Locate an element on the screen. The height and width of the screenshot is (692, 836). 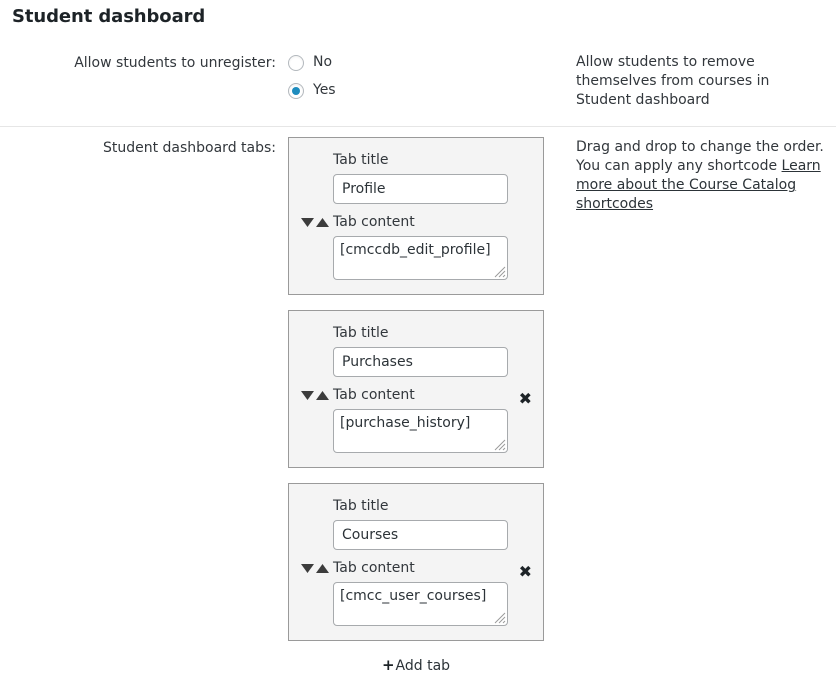
page-title: Student dashboard is located at coordinates (109, 16).